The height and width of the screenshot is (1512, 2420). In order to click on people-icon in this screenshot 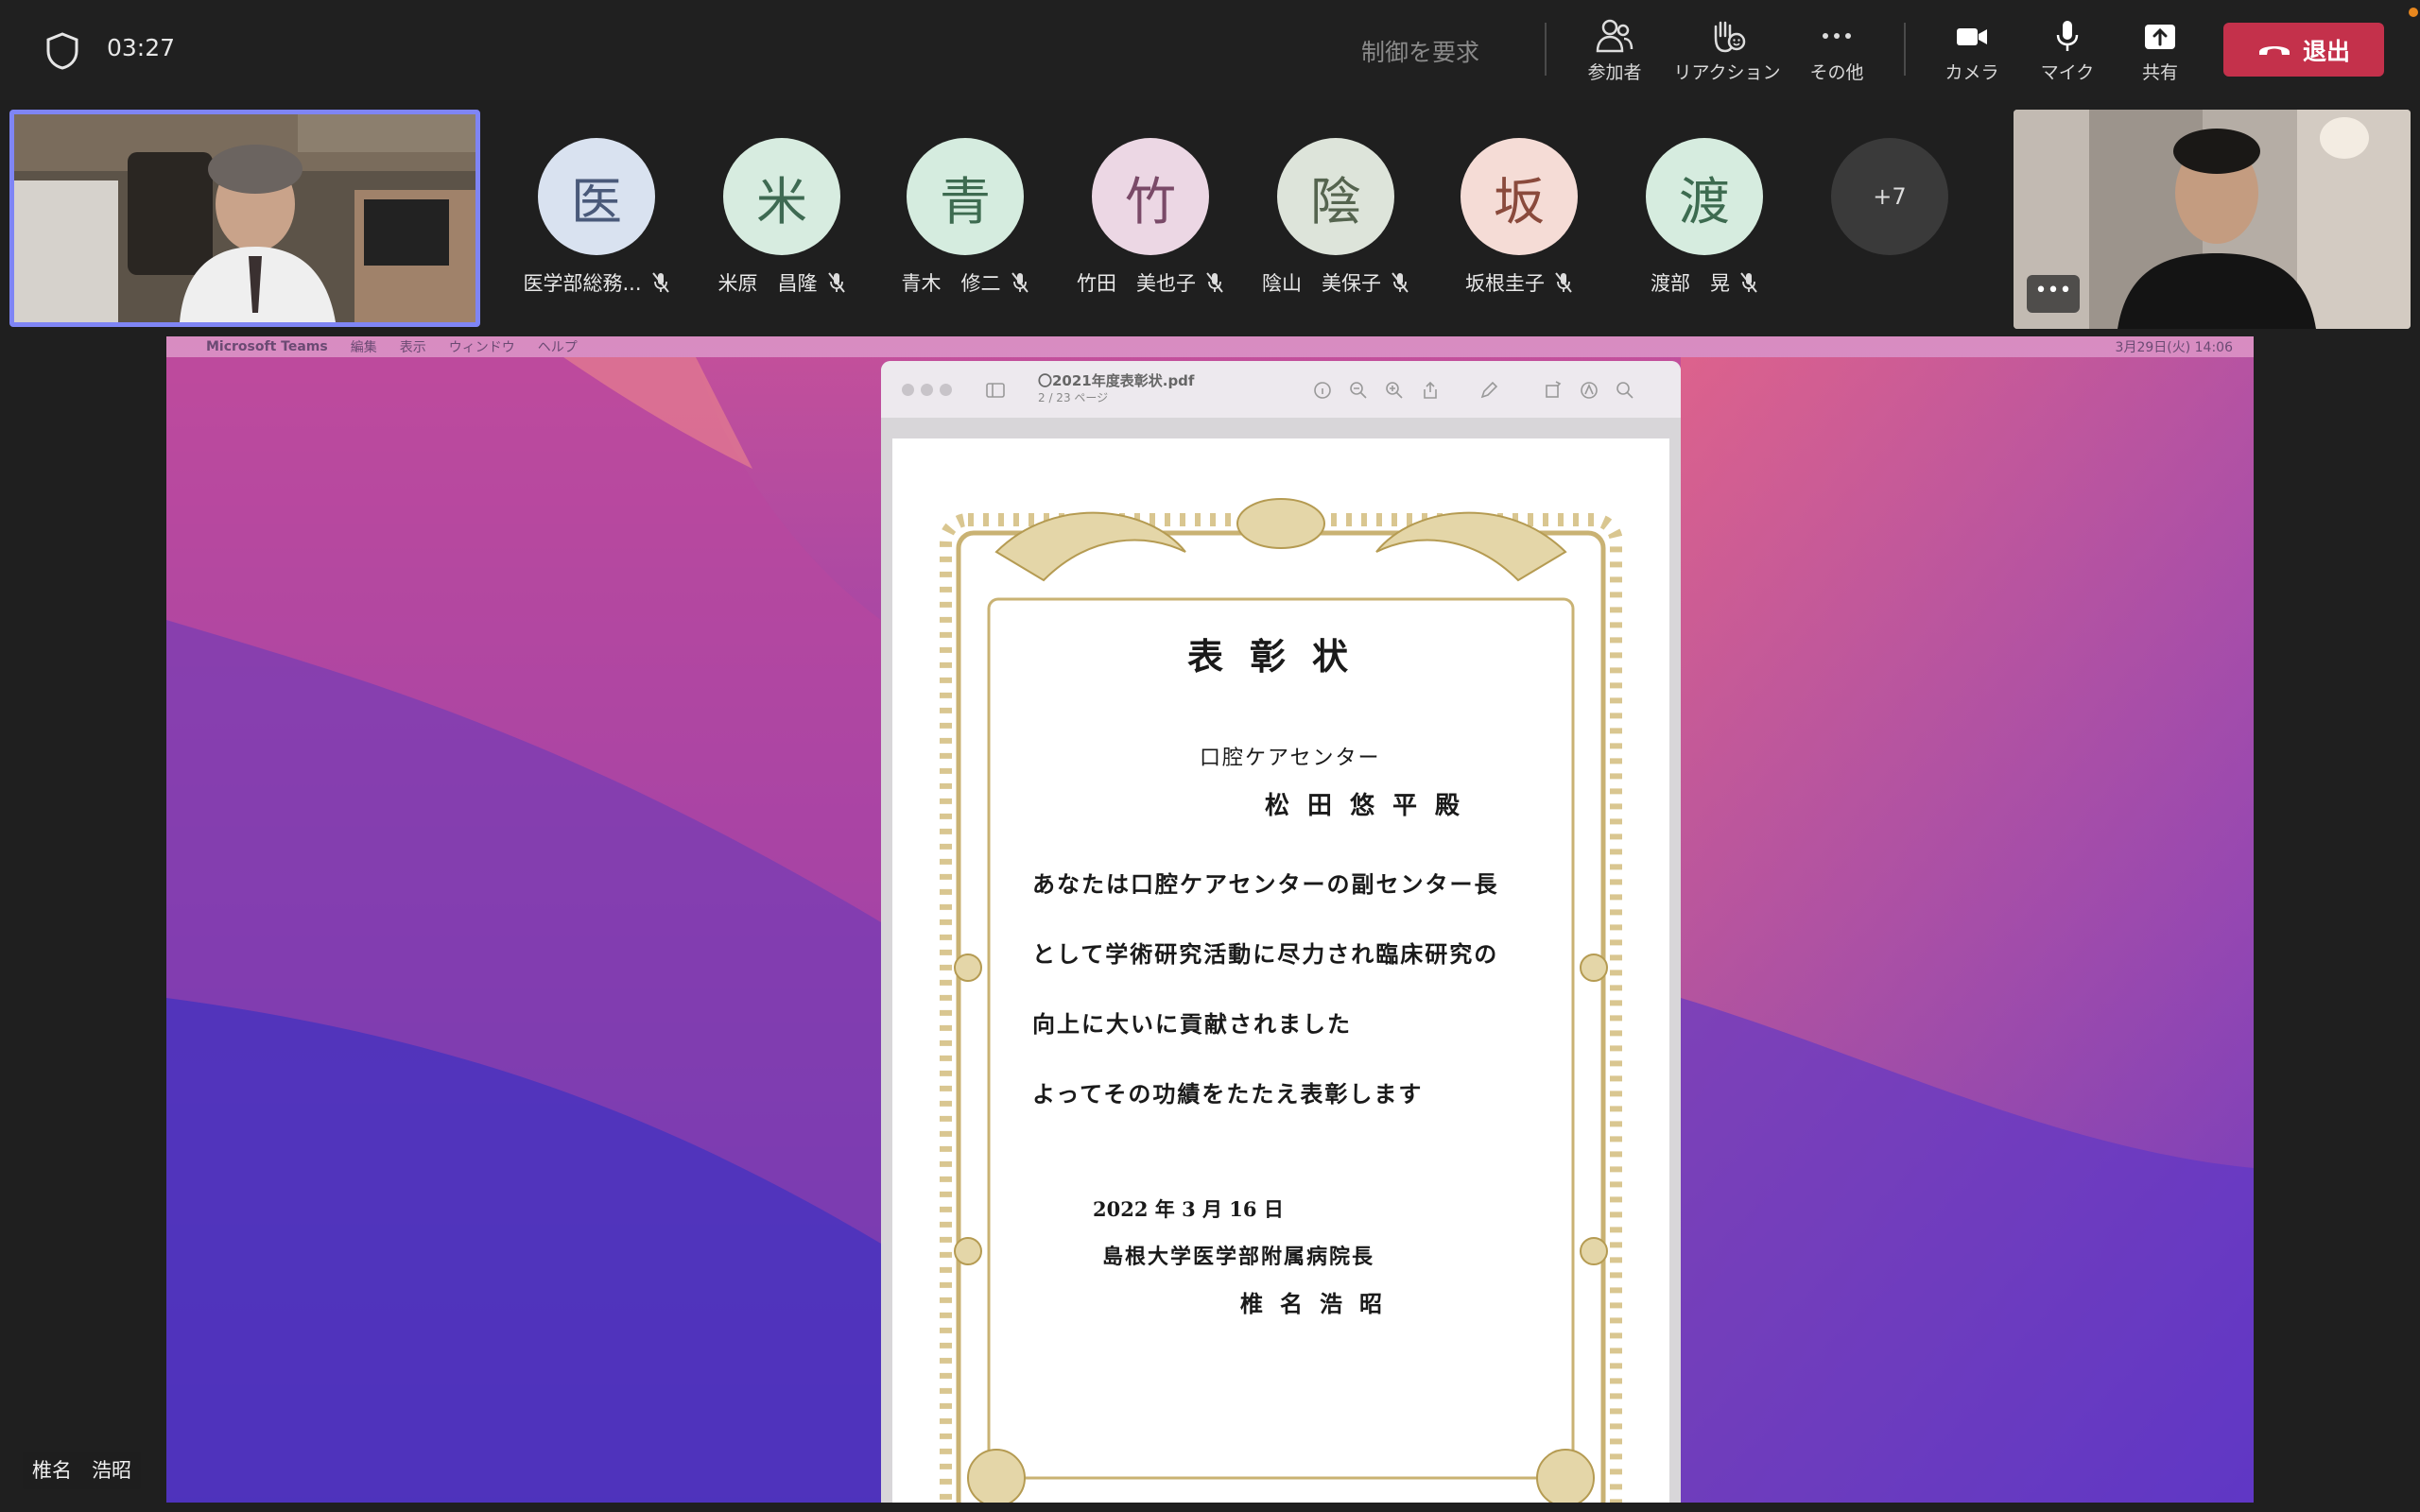, I will do `click(1615, 36)`.